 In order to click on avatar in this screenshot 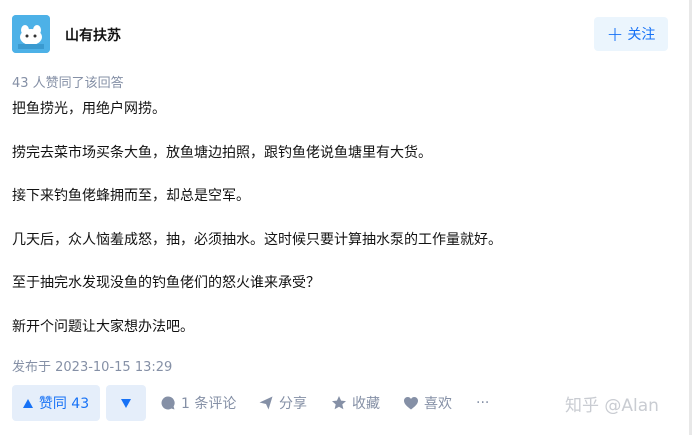, I will do `click(31, 34)`.